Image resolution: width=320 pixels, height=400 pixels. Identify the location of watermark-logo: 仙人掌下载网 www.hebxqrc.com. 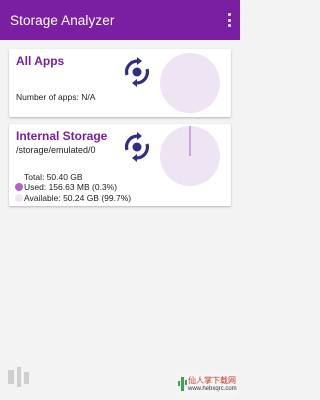
(207, 384).